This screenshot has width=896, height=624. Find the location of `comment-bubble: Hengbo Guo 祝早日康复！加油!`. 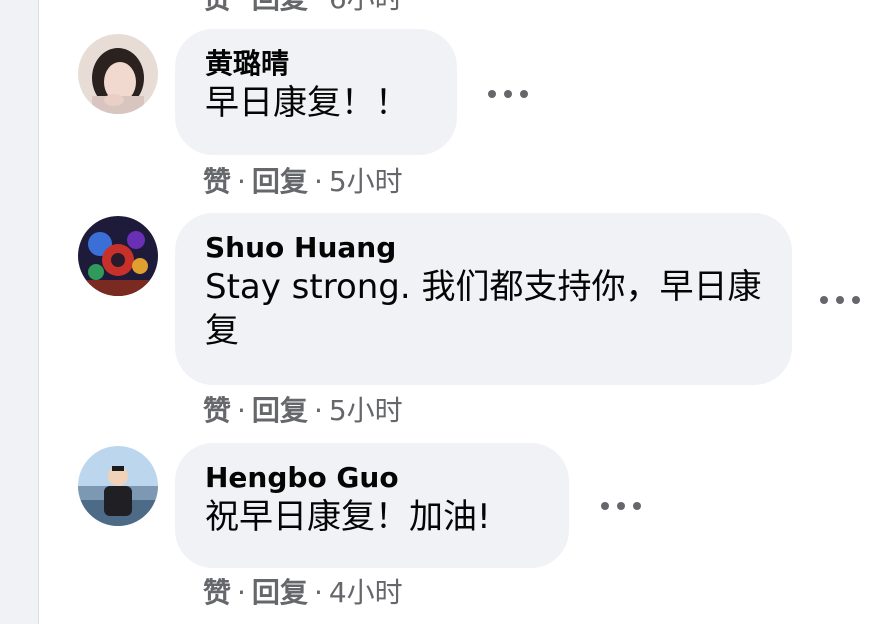

comment-bubble: Hengbo Guo 祝早日康复！加油! is located at coordinates (372, 505).